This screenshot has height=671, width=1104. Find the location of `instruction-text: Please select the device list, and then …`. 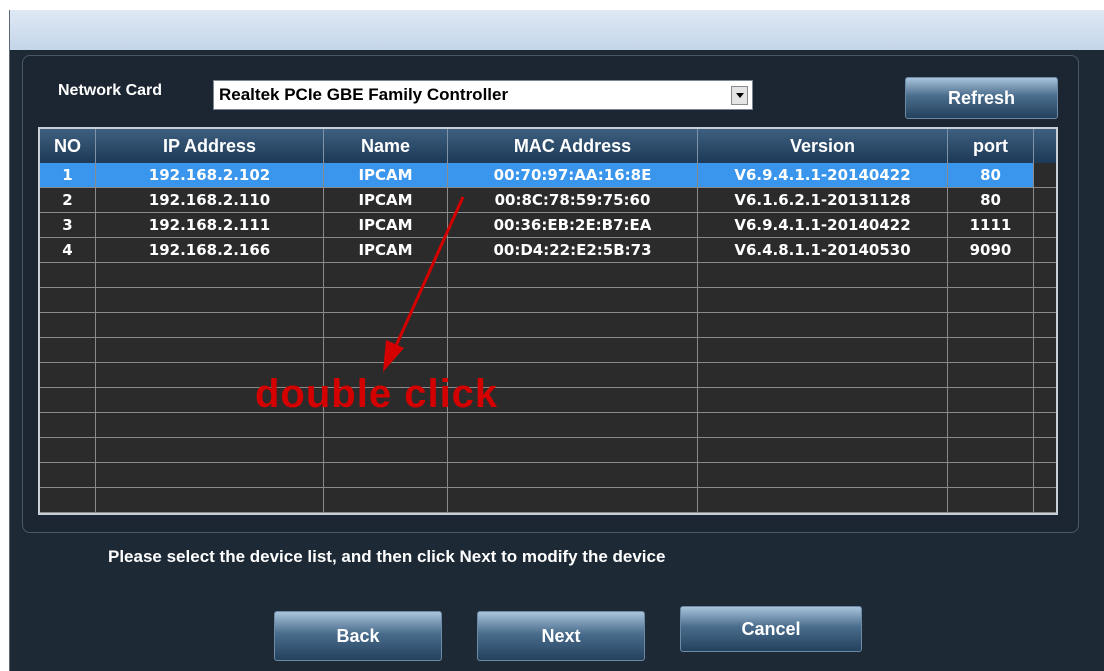

instruction-text: Please select the device list, and then … is located at coordinates (387, 556).